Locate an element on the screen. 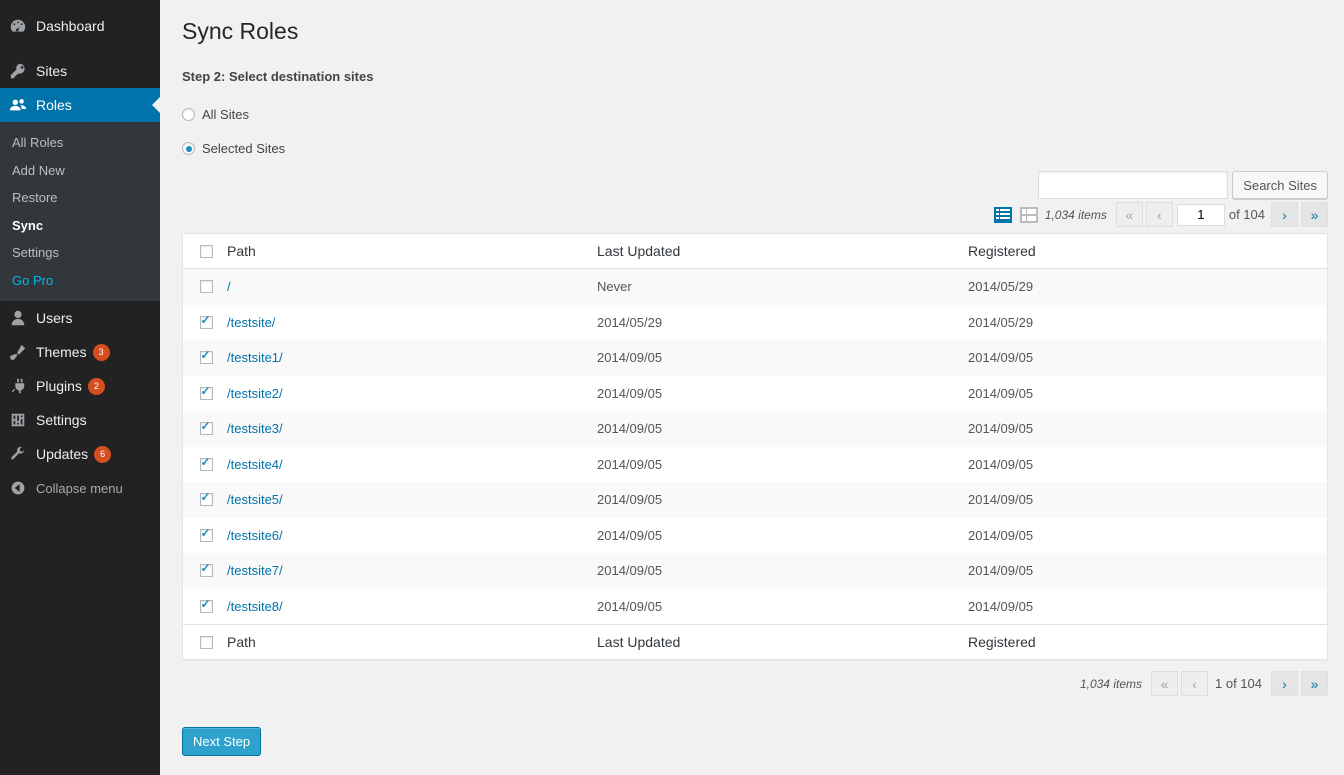 The width and height of the screenshot is (1344, 775). site-path-link: /testsite7/ is located at coordinates (255, 570).